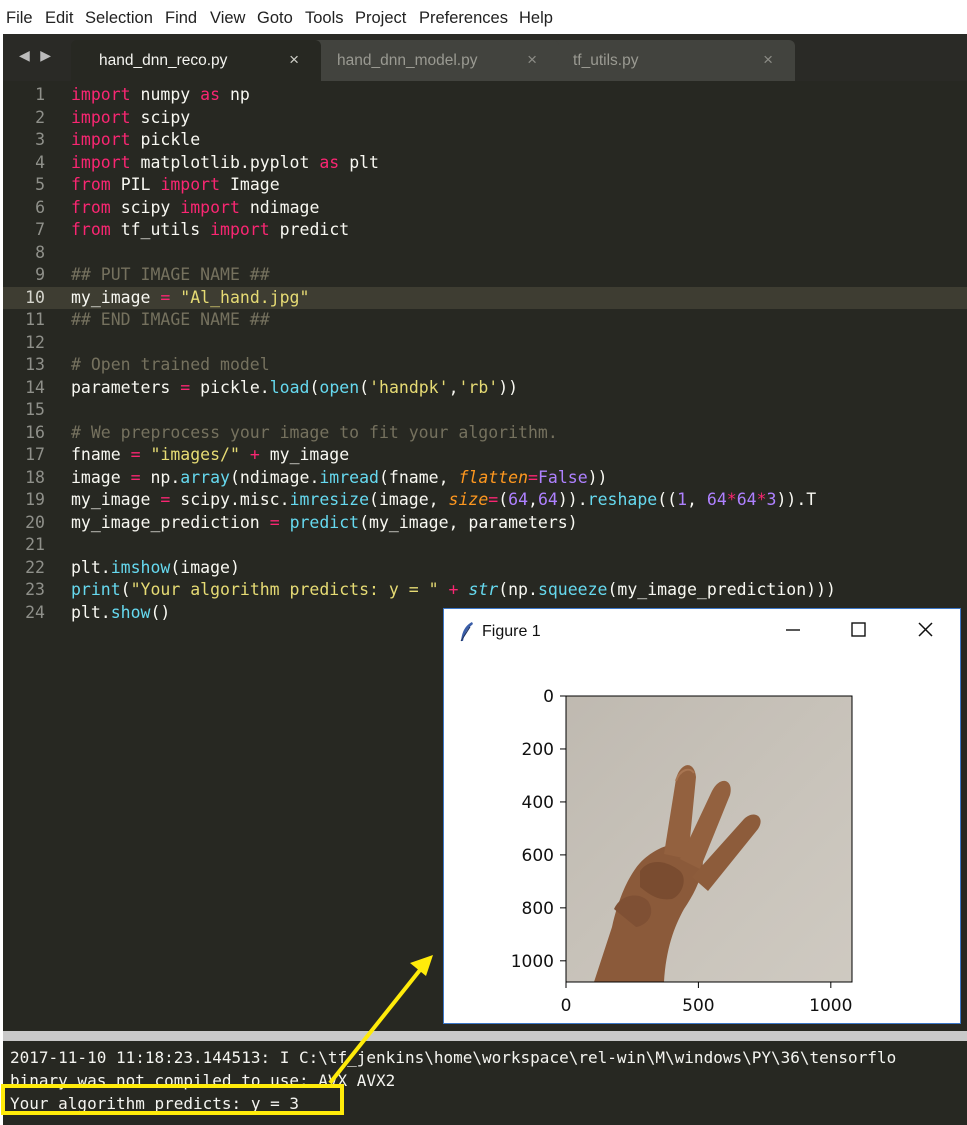  Describe the element at coordinates (35, 297) in the screenshot. I see `line-number: 10` at that location.